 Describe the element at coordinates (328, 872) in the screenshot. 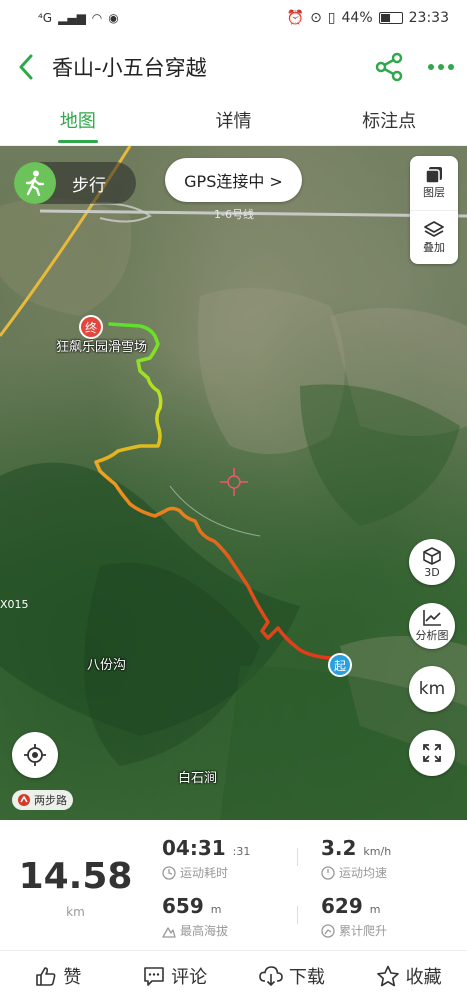

I see `speedometer-icon` at that location.